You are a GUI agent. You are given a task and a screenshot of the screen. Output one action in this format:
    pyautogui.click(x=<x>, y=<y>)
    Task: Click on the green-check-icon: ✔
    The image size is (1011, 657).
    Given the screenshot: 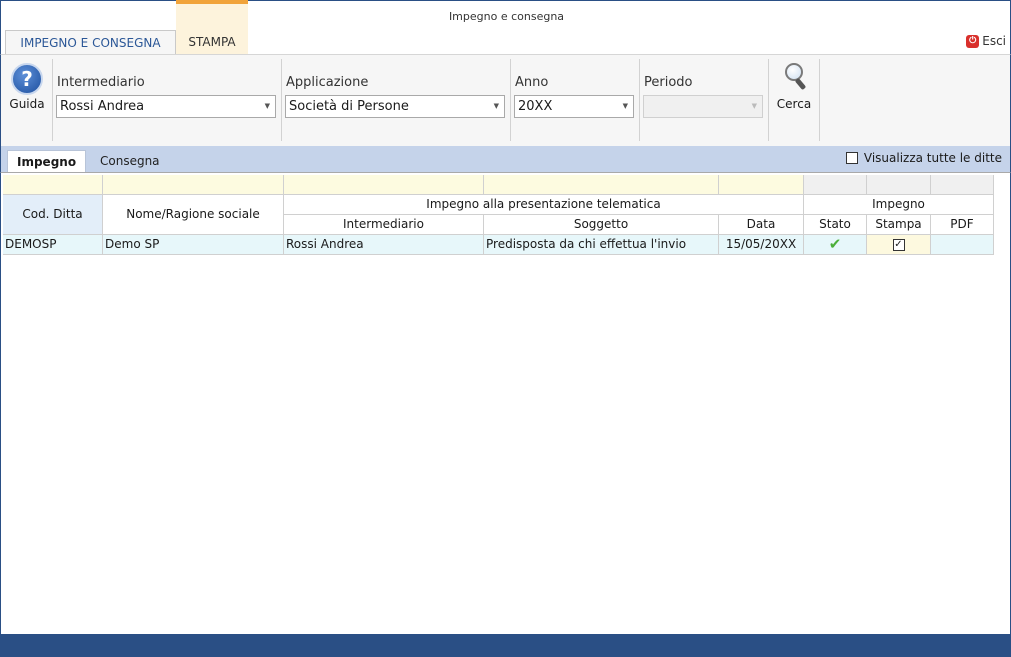 What is the action you would take?
    pyautogui.click(x=835, y=244)
    